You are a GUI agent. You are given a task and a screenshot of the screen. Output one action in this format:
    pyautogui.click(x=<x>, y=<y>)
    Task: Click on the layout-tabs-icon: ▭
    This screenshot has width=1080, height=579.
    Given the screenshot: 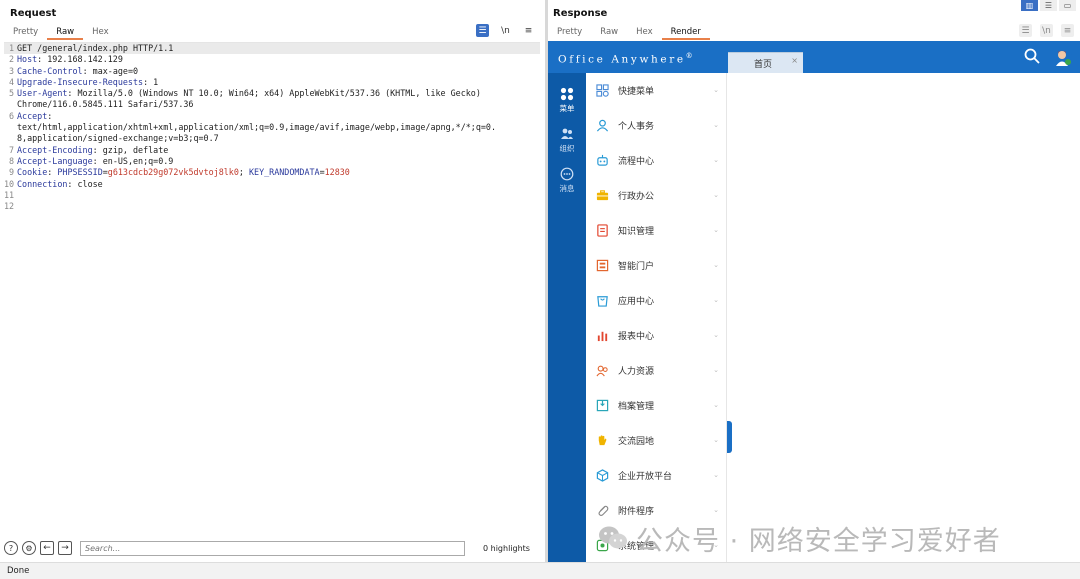 What is the action you would take?
    pyautogui.click(x=1067, y=5)
    